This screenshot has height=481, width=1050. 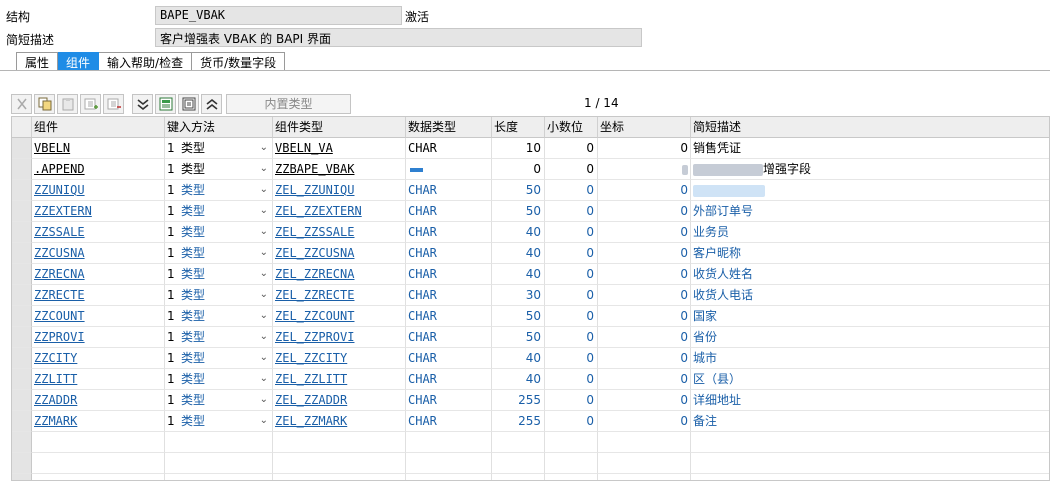 I want to click on col-header-short-description: 简短描述, so click(x=870, y=127).